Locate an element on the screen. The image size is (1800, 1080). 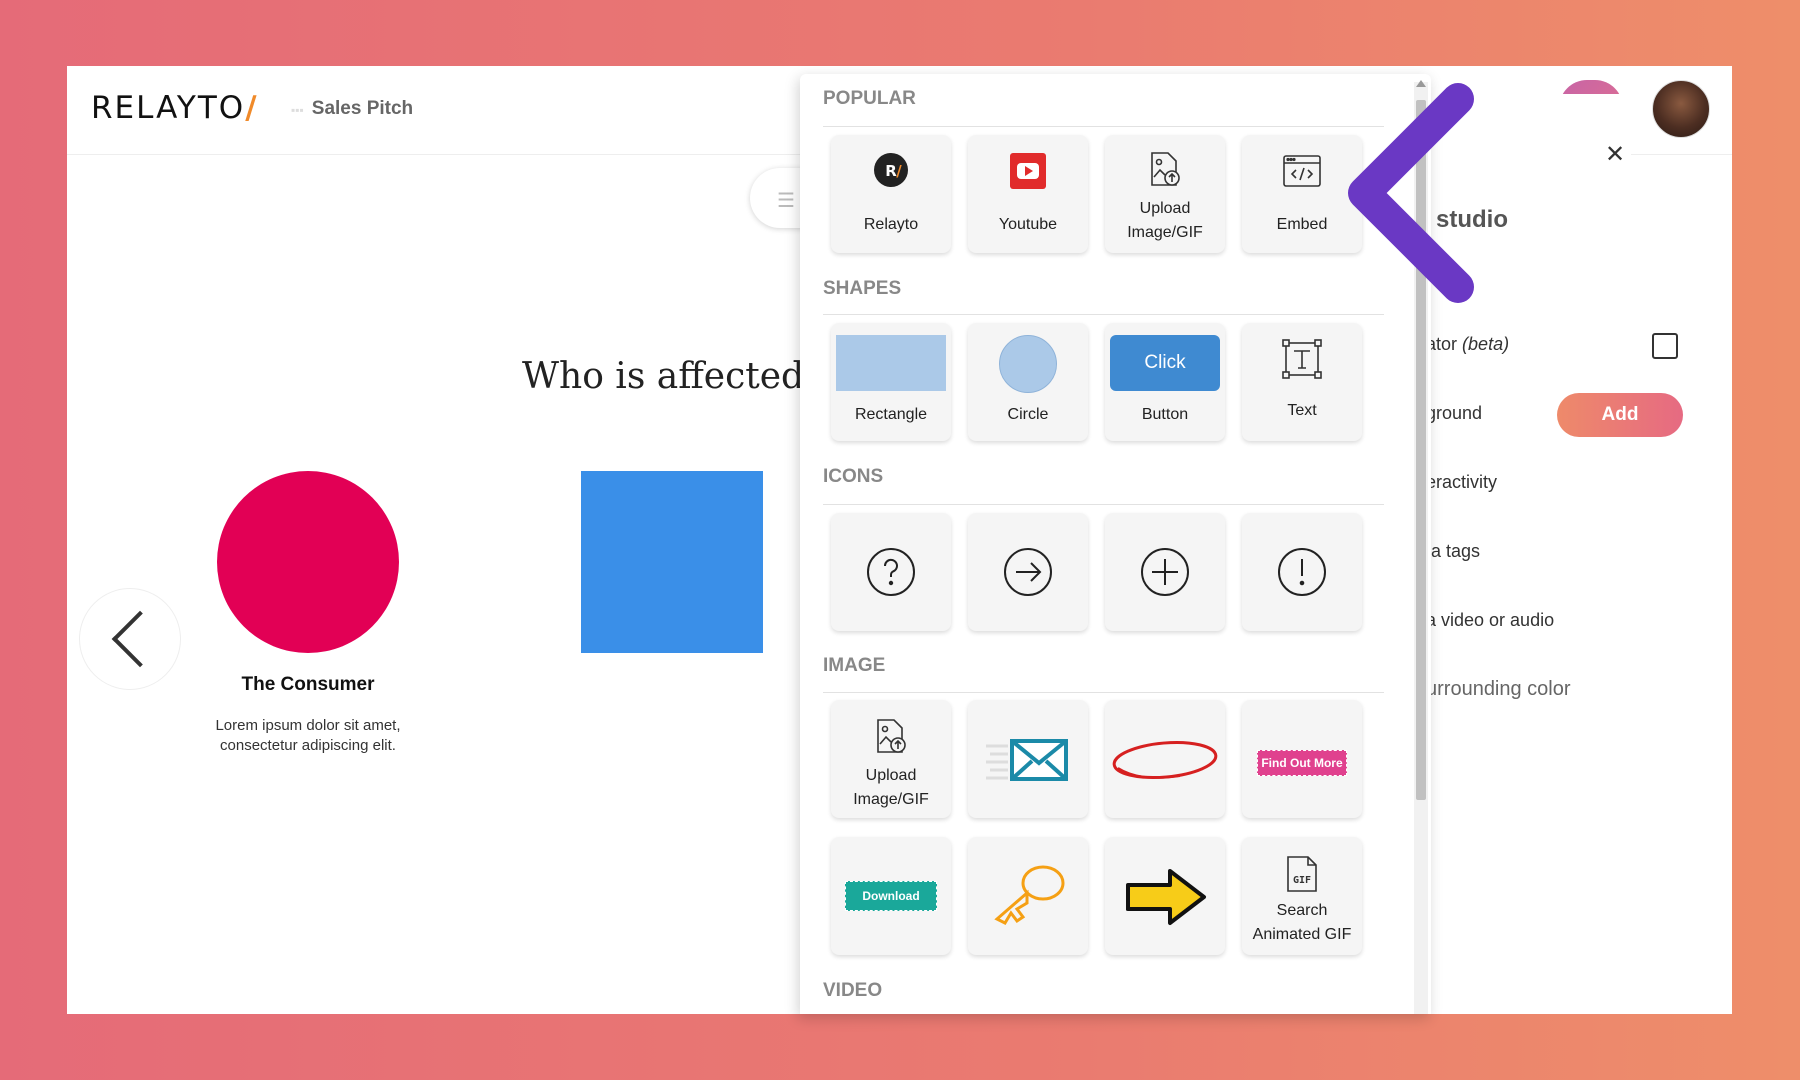
relayto-logo: RELAYTO/ is located at coordinates (175, 108).